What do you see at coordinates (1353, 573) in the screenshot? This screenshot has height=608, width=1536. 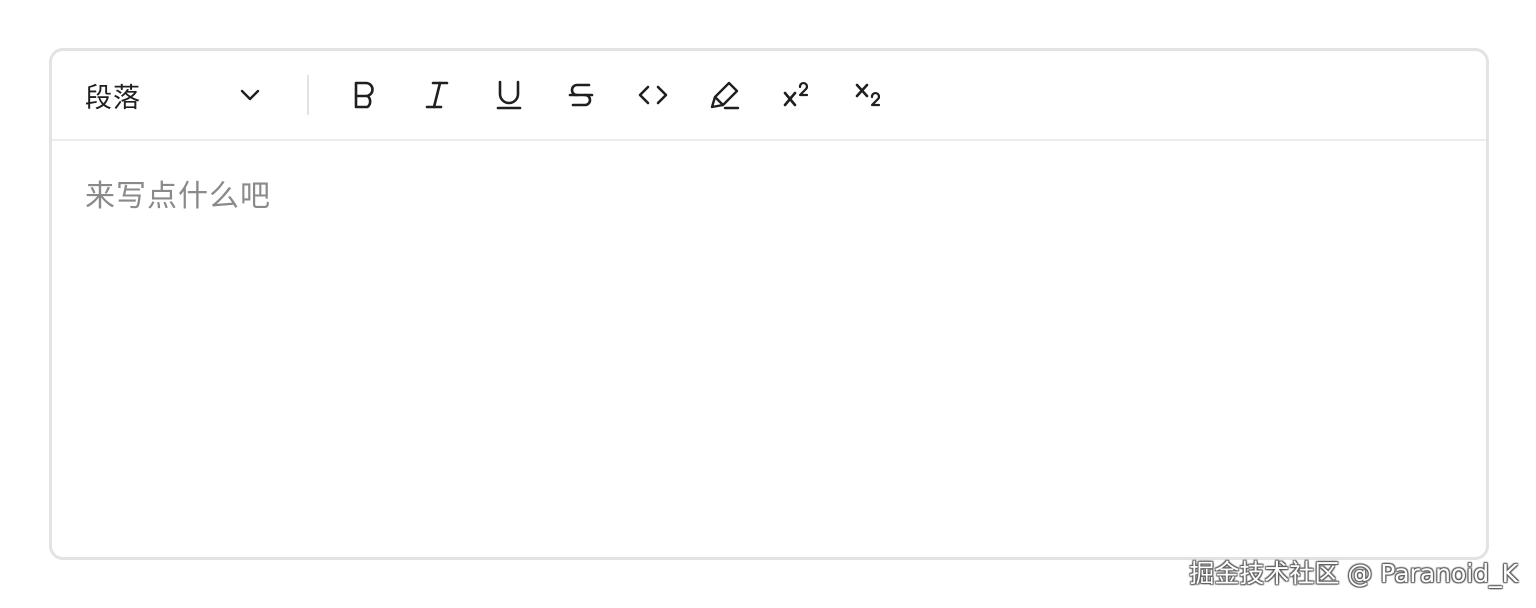 I see `watermark: 掘金技术社区 @ Paranoid_K` at bounding box center [1353, 573].